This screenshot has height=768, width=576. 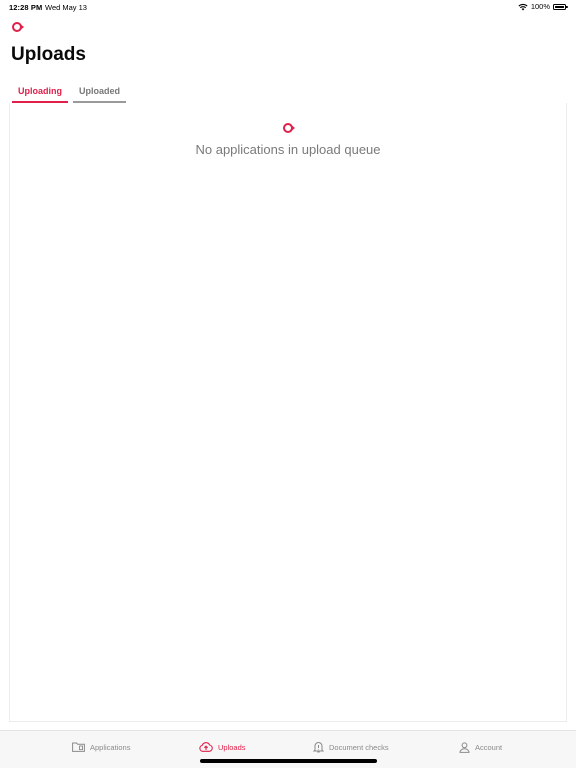 I want to click on tab-uploaded: Uploaded, so click(x=100, y=92).